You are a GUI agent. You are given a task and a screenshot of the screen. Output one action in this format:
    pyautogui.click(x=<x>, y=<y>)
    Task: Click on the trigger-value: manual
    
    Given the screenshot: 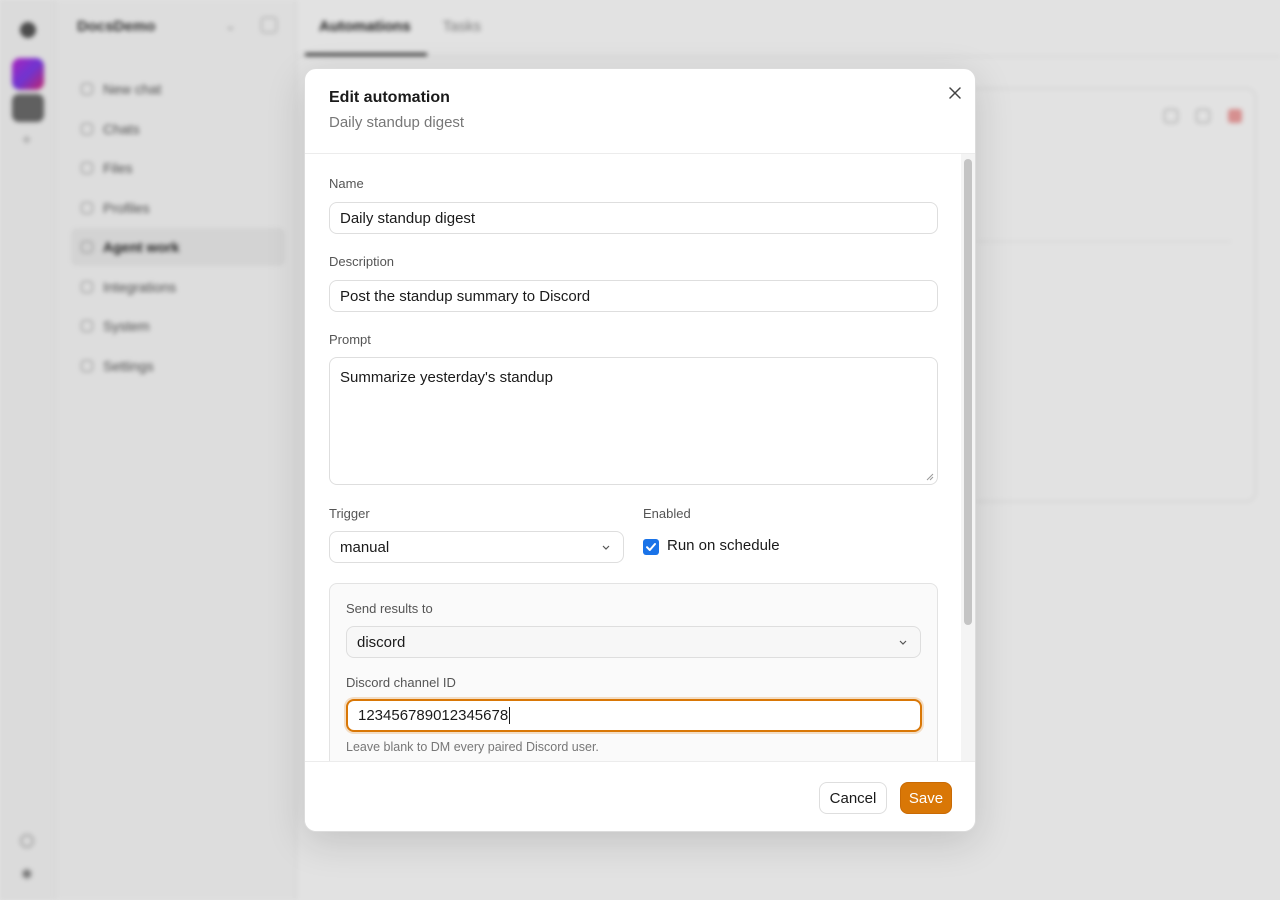 What is the action you would take?
    pyautogui.click(x=365, y=547)
    